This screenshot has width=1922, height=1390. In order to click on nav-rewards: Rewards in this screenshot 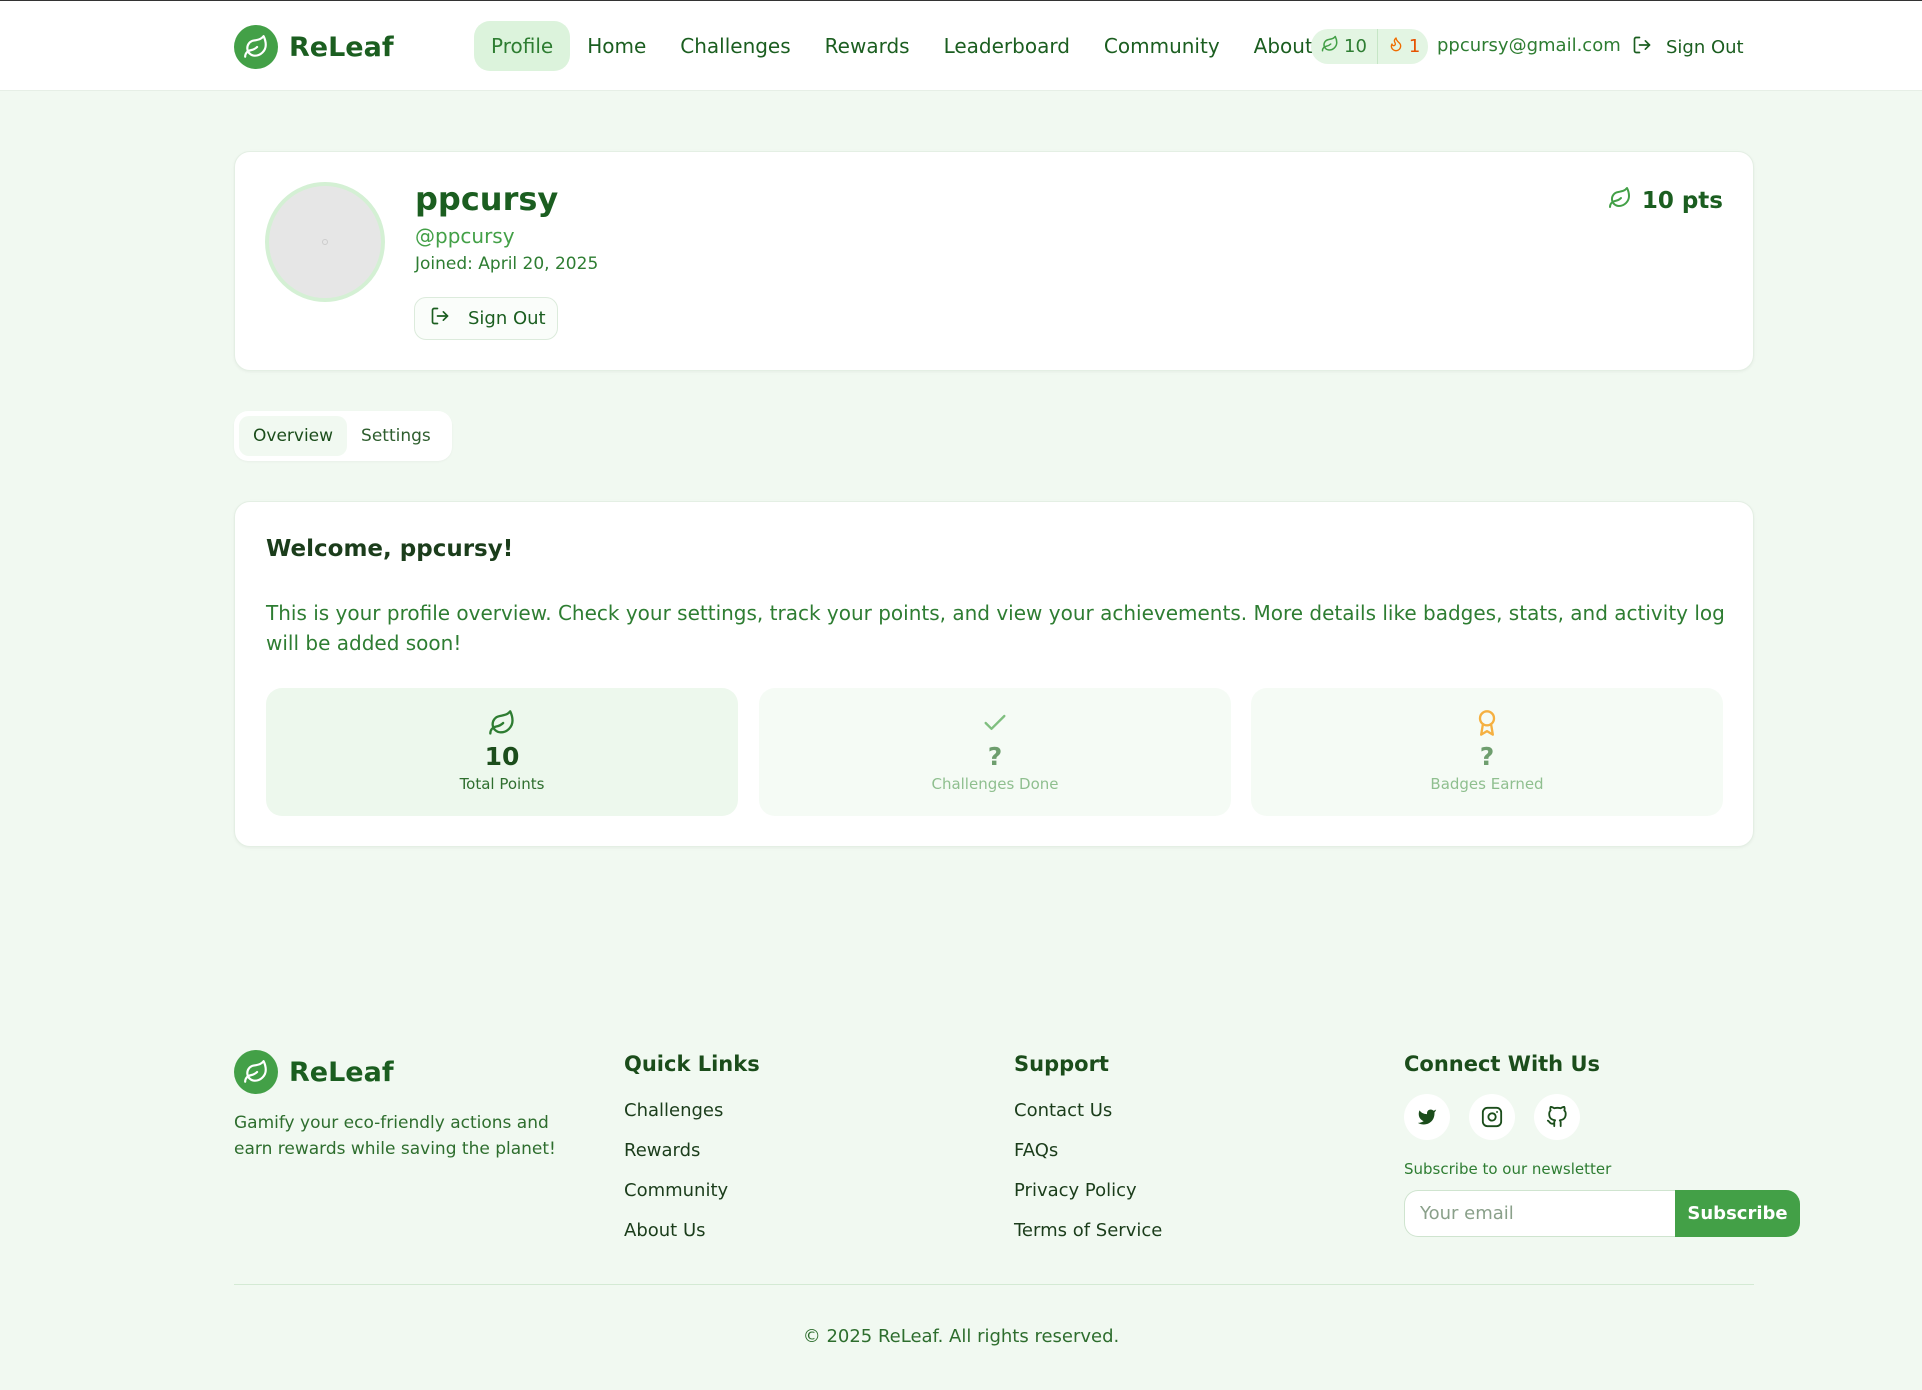, I will do `click(867, 46)`.